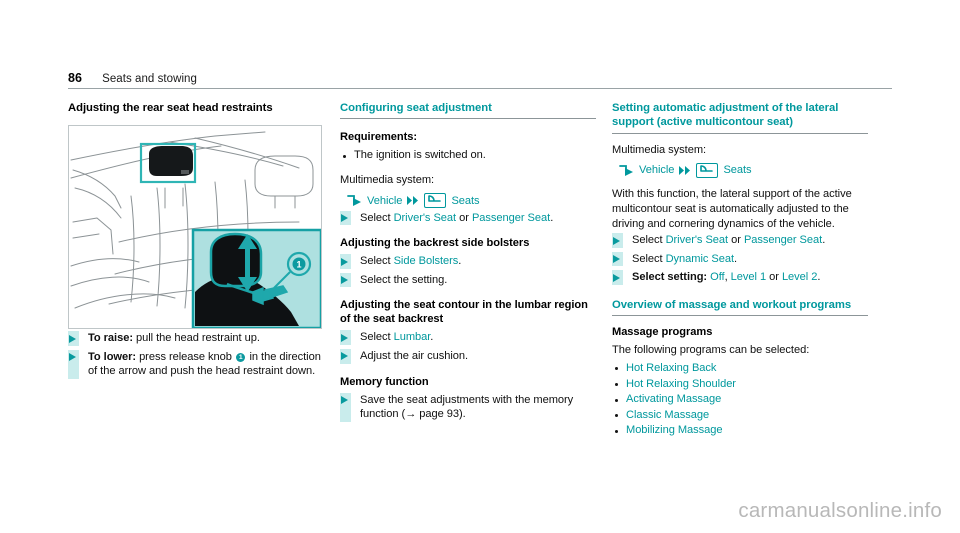 The height and width of the screenshot is (533, 960). What do you see at coordinates (468, 347) in the screenshot?
I see `lumbar-steps: Select Lumbar. Adjust the air cushion.` at bounding box center [468, 347].